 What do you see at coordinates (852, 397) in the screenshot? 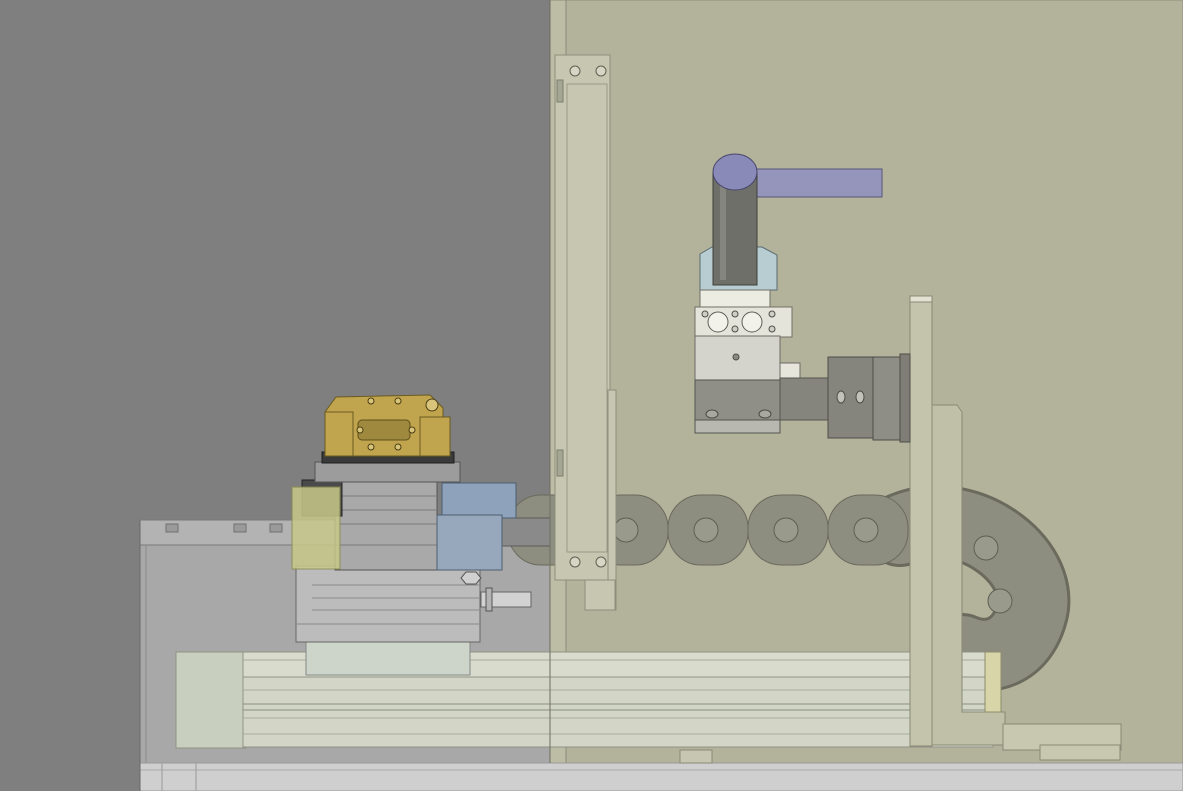
I see `tube-fitting` at bounding box center [852, 397].